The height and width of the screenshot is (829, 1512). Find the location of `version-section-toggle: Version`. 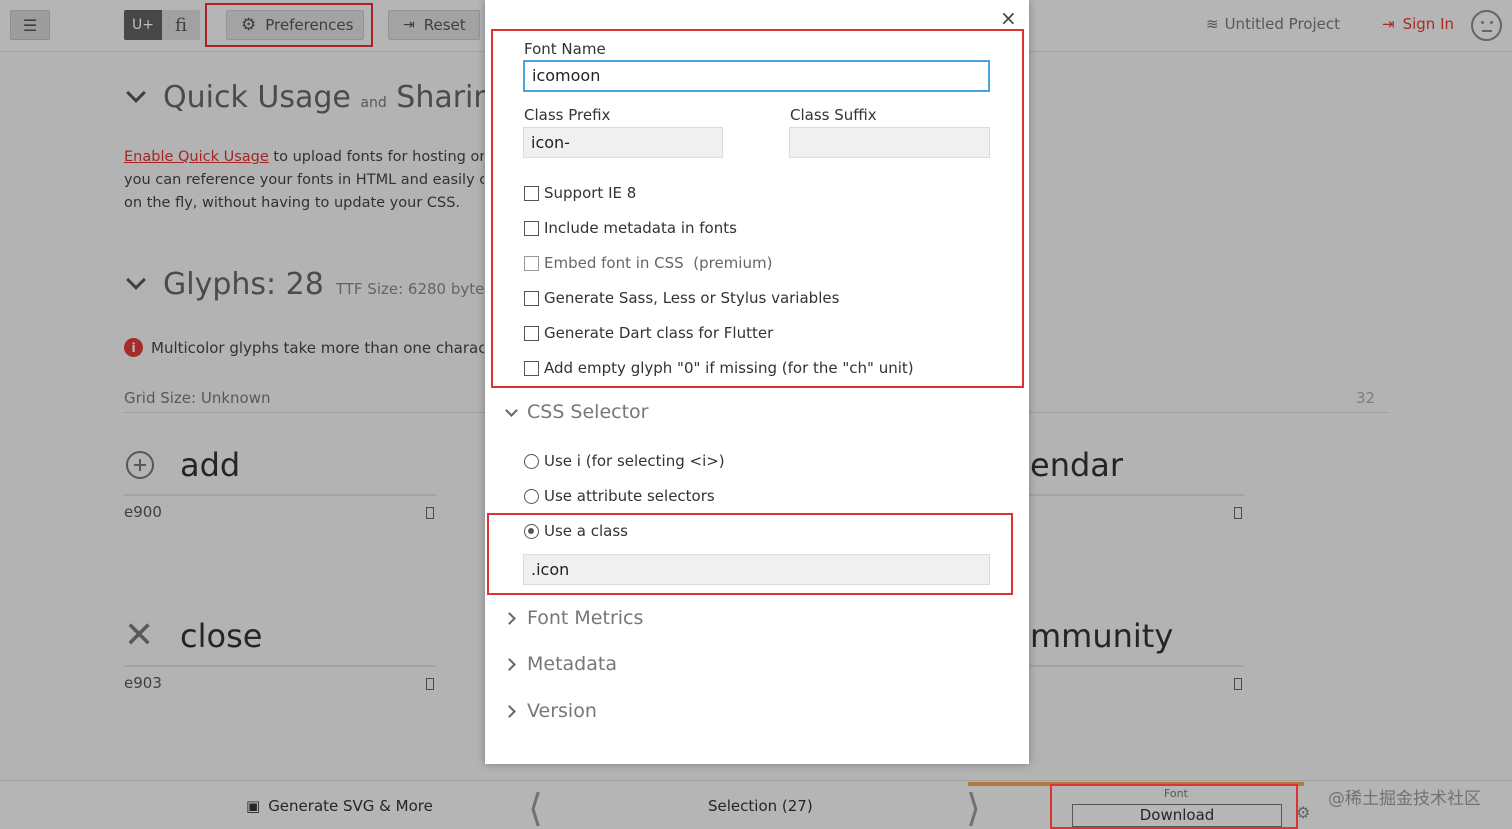

version-section-toggle: Version is located at coordinates (550, 711).